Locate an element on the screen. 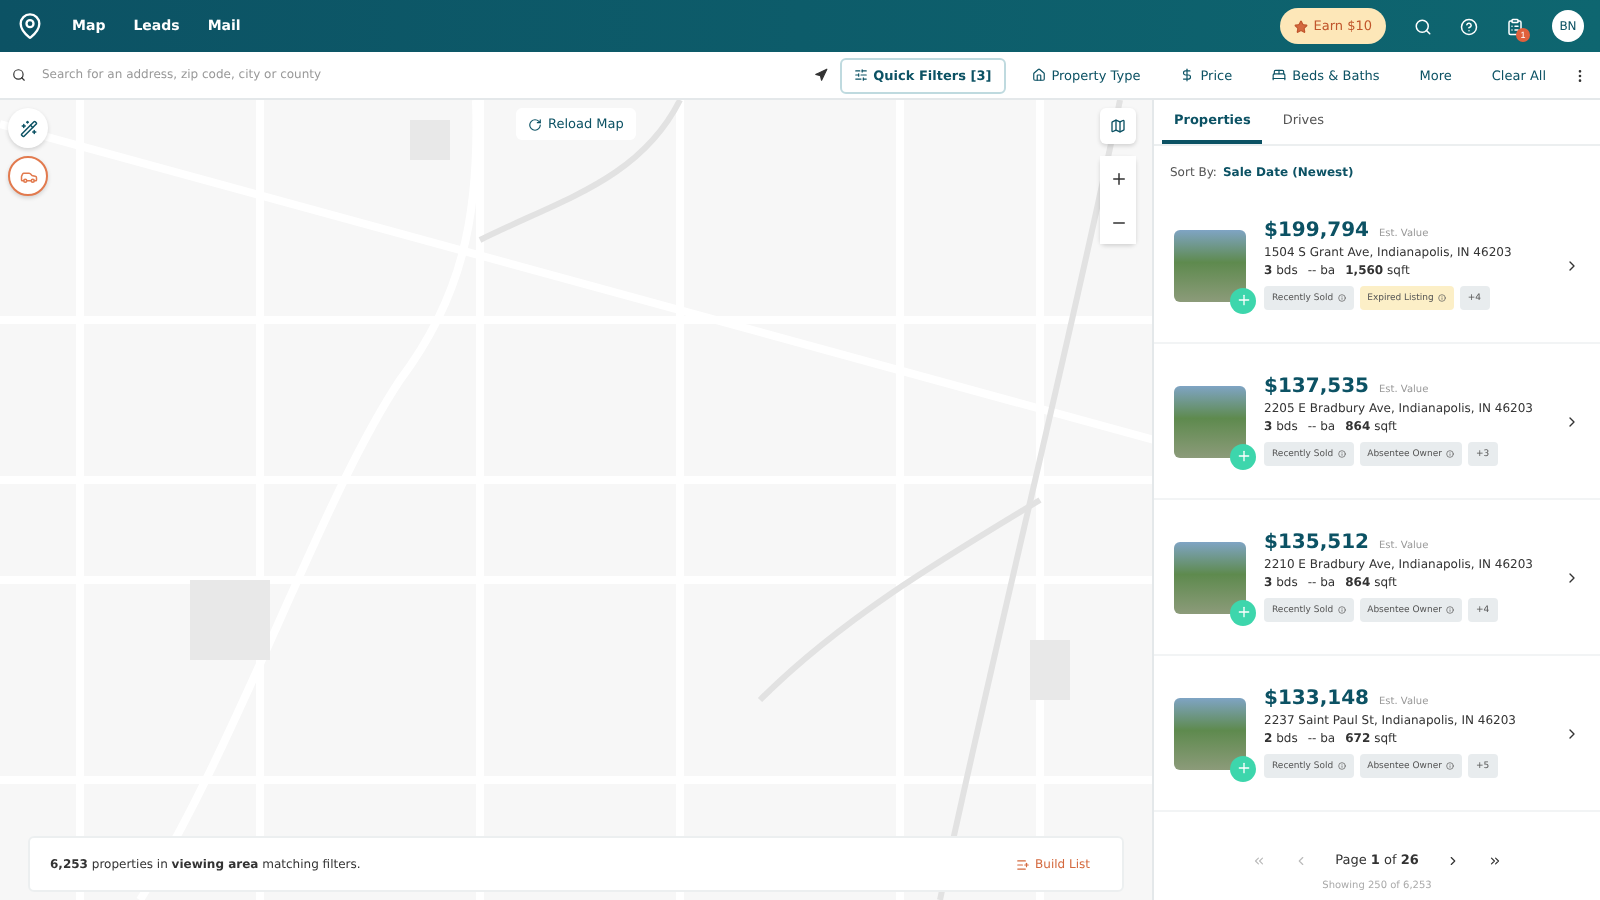 The width and height of the screenshot is (1600, 900). reload-icon is located at coordinates (535, 124).